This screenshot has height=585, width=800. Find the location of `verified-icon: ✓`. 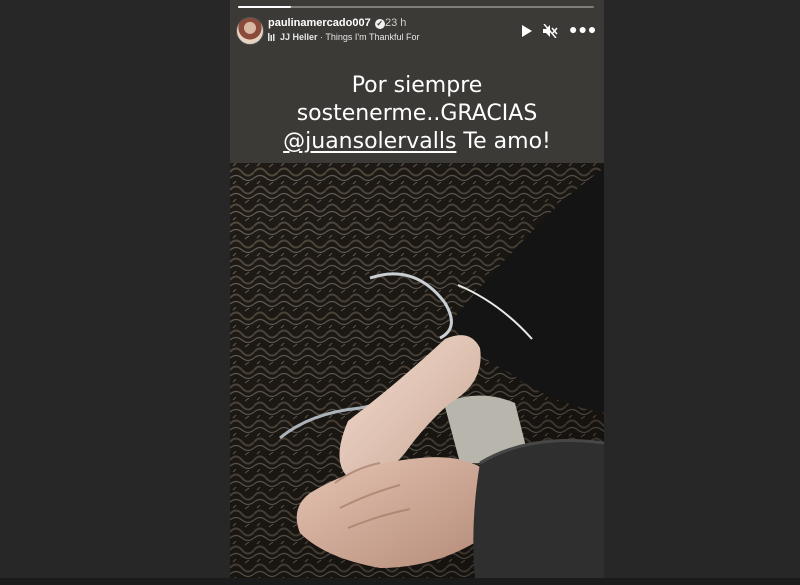

verified-icon: ✓ is located at coordinates (379, 24).